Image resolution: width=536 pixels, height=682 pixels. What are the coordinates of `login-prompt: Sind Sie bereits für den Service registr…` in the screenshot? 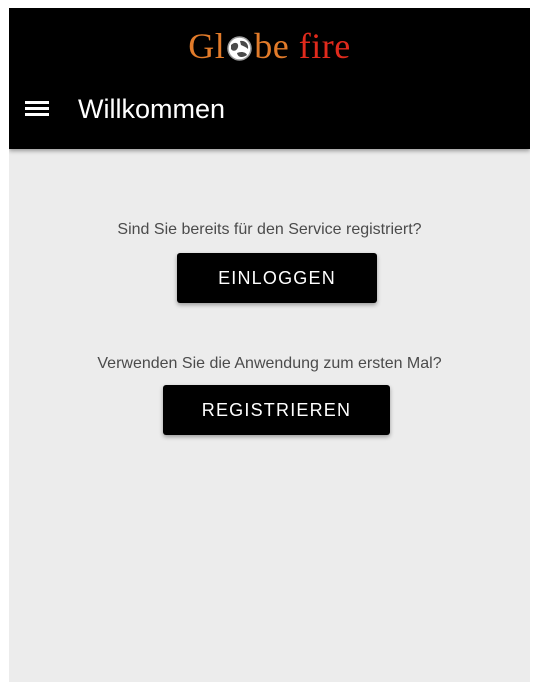 It's located at (269, 229).